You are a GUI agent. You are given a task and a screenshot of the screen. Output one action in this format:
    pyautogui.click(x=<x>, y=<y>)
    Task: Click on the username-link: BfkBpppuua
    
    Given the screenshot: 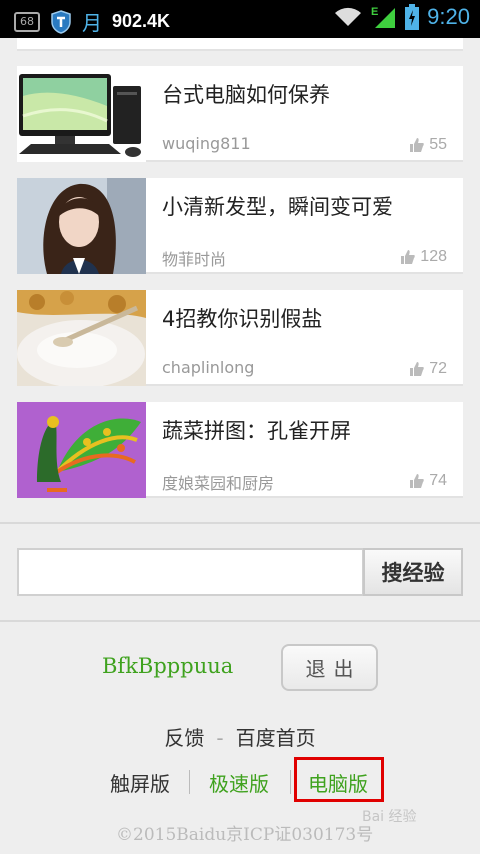 What is the action you would take?
    pyautogui.click(x=167, y=666)
    